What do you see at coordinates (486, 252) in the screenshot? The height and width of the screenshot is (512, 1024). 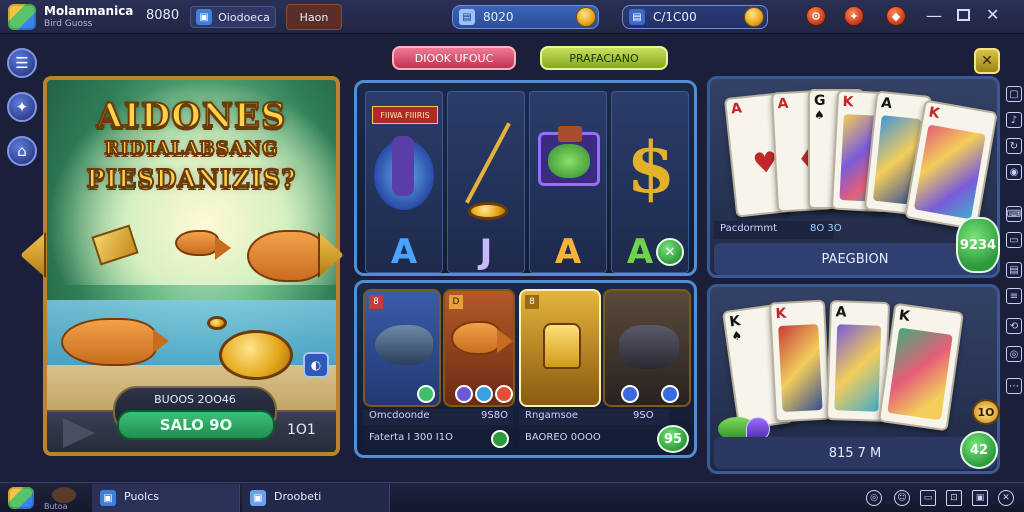 I see `reel-letter: J` at bounding box center [486, 252].